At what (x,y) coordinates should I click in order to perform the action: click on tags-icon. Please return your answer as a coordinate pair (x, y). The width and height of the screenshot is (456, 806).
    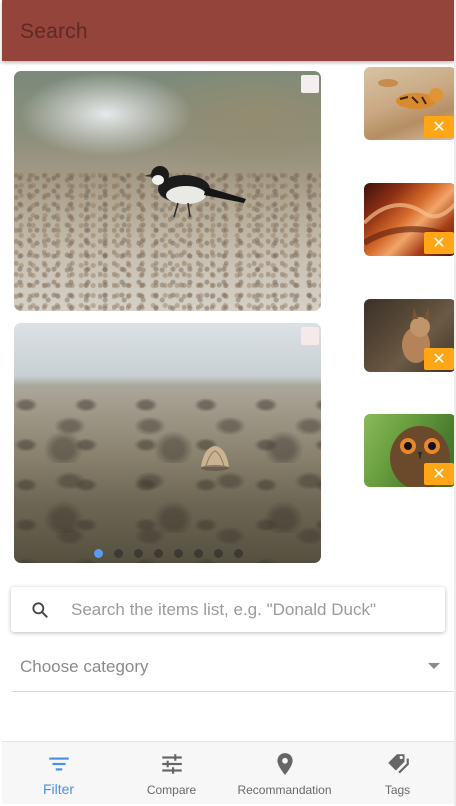
    Looking at the image, I should click on (398, 764).